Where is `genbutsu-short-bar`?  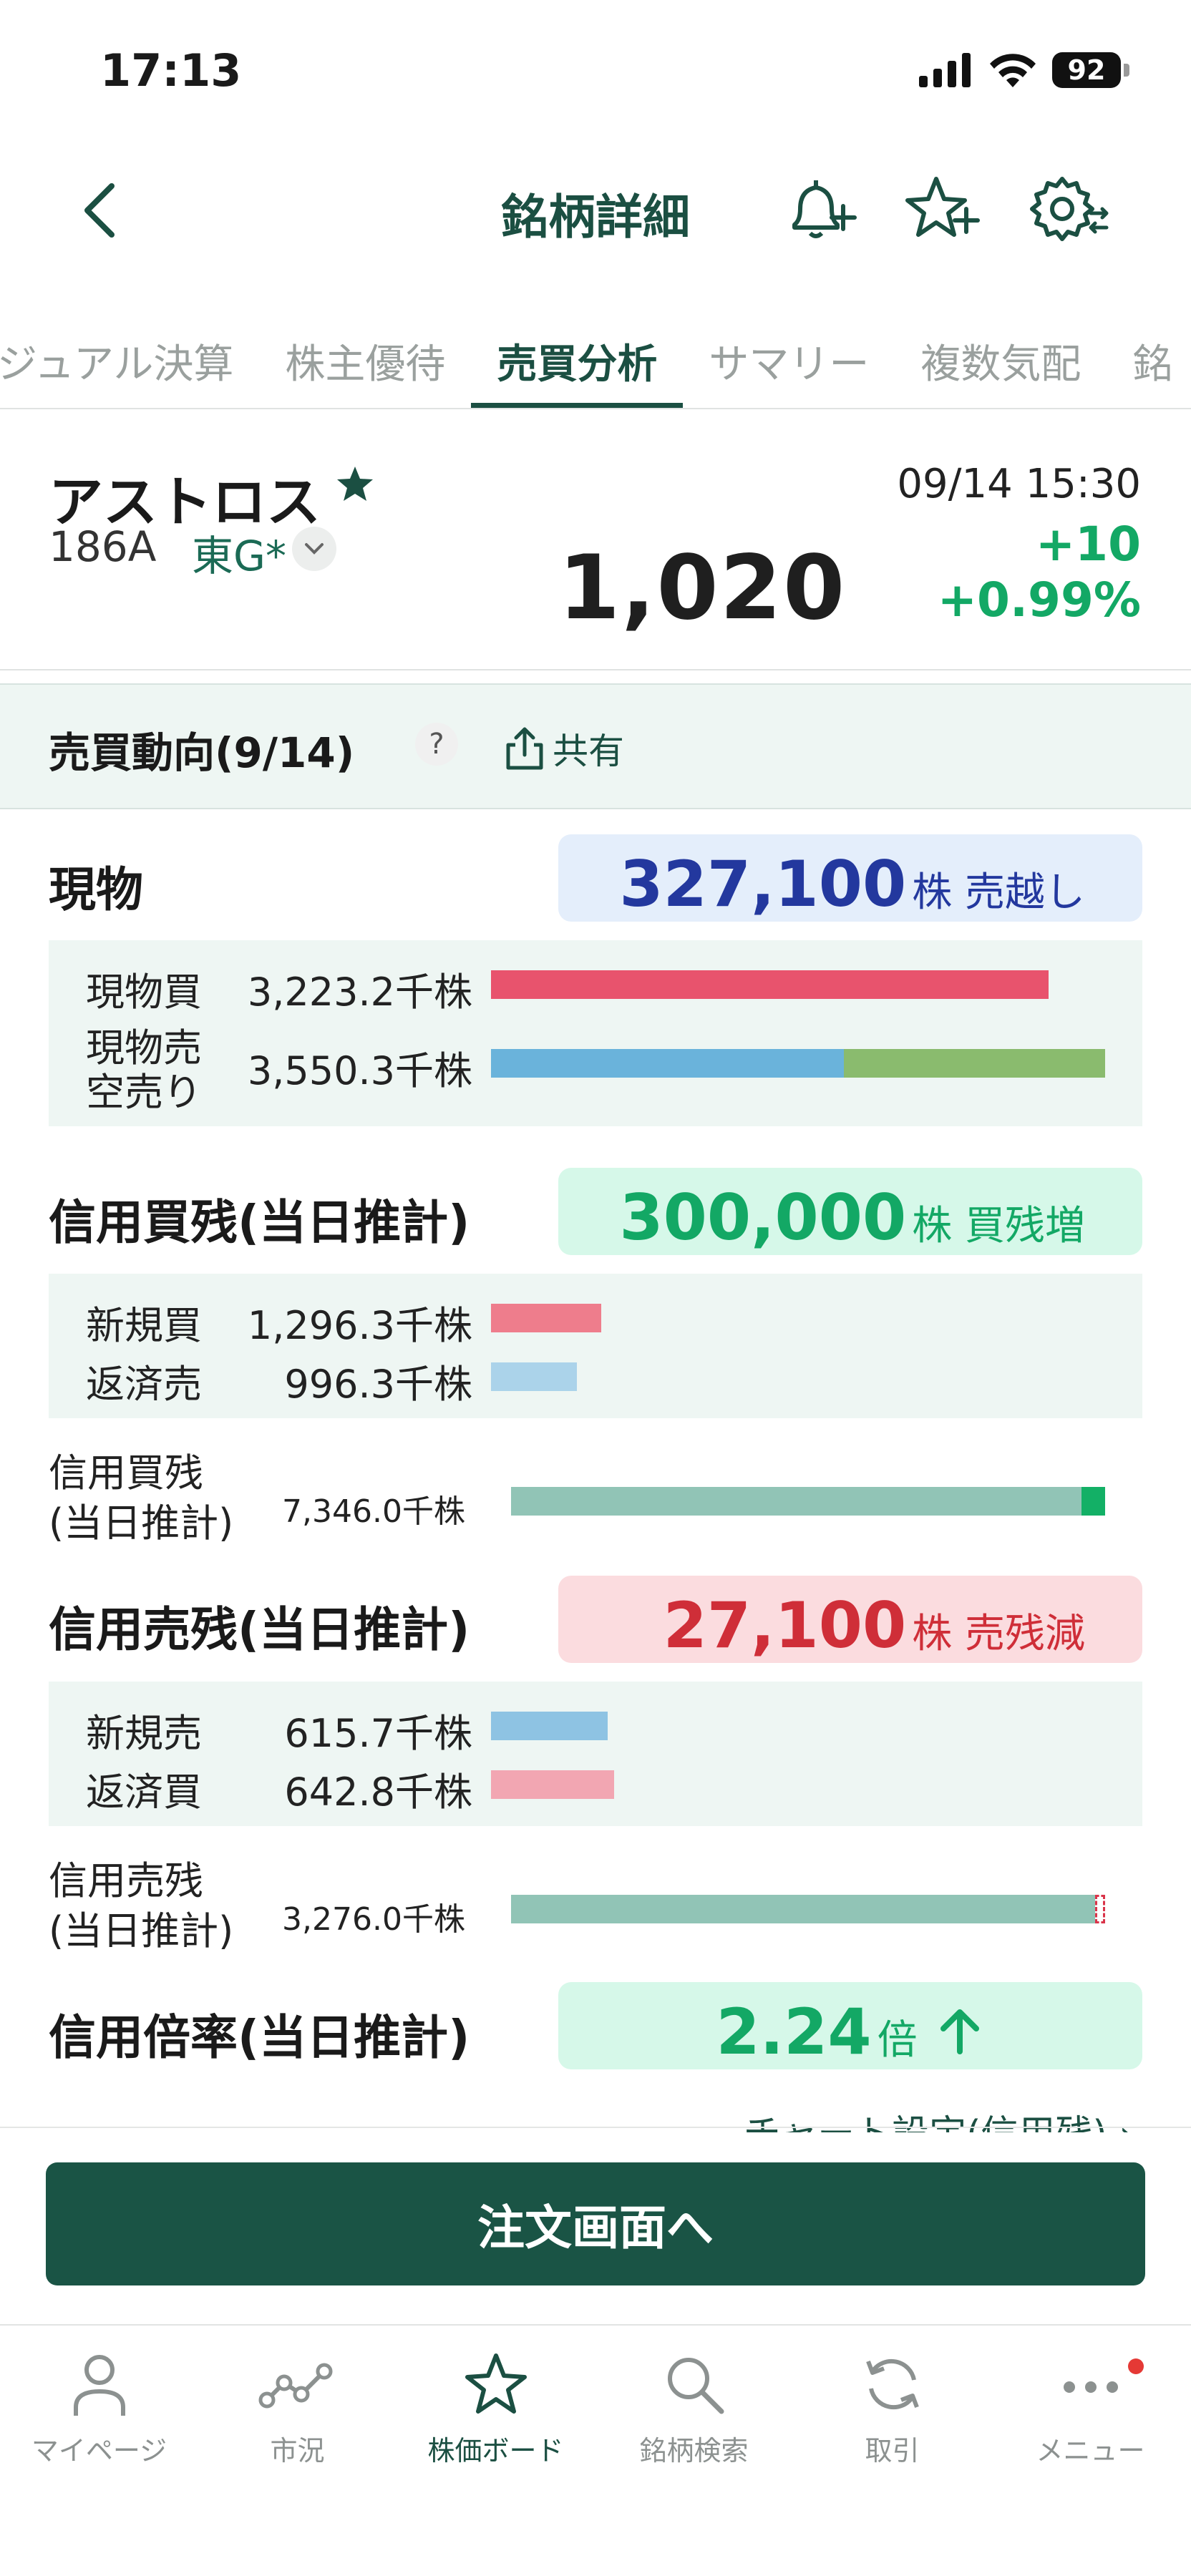
genbutsu-short-bar is located at coordinates (975, 1063).